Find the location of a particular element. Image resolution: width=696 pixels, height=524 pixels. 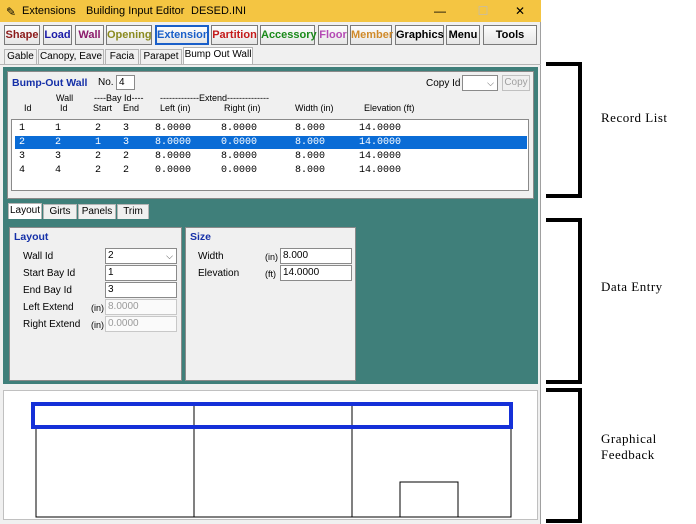

app-icon: ✎ is located at coordinates (11, 12).